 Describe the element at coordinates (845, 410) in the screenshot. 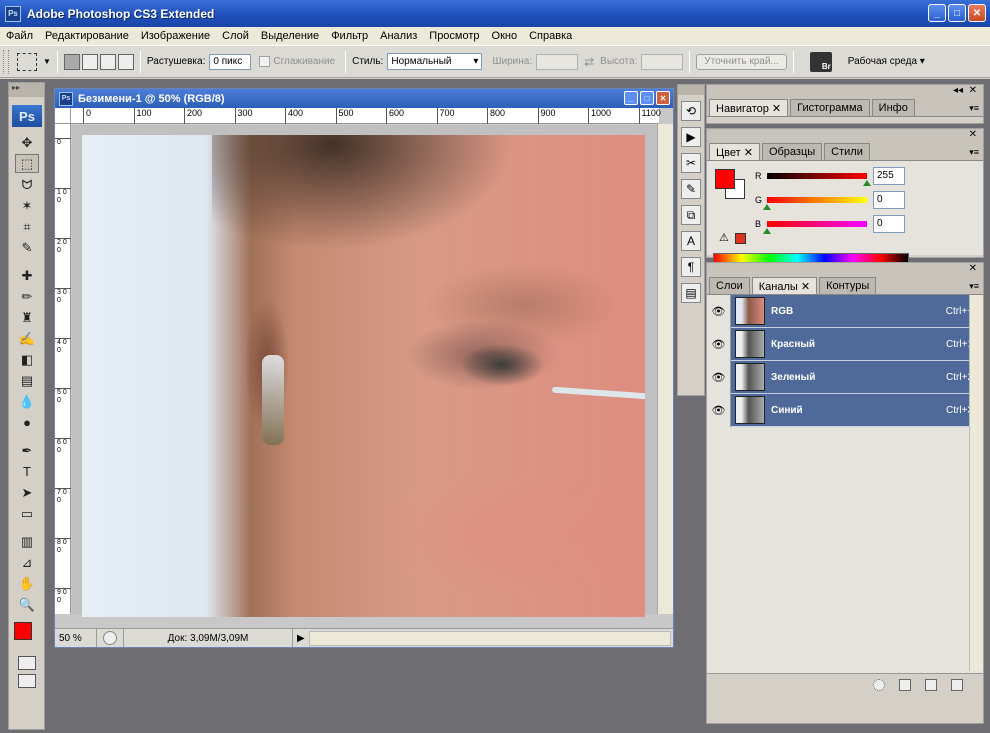

I see `channel-row-blue: 👁 Синий Ctrl+3` at that location.